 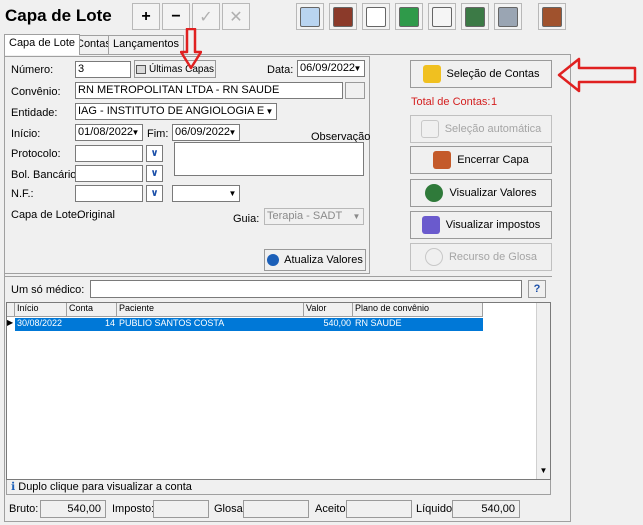 What do you see at coordinates (278, 487) in the screenshot?
I see `status-bar: ℹ Duplo clique para visualizar a conta` at bounding box center [278, 487].